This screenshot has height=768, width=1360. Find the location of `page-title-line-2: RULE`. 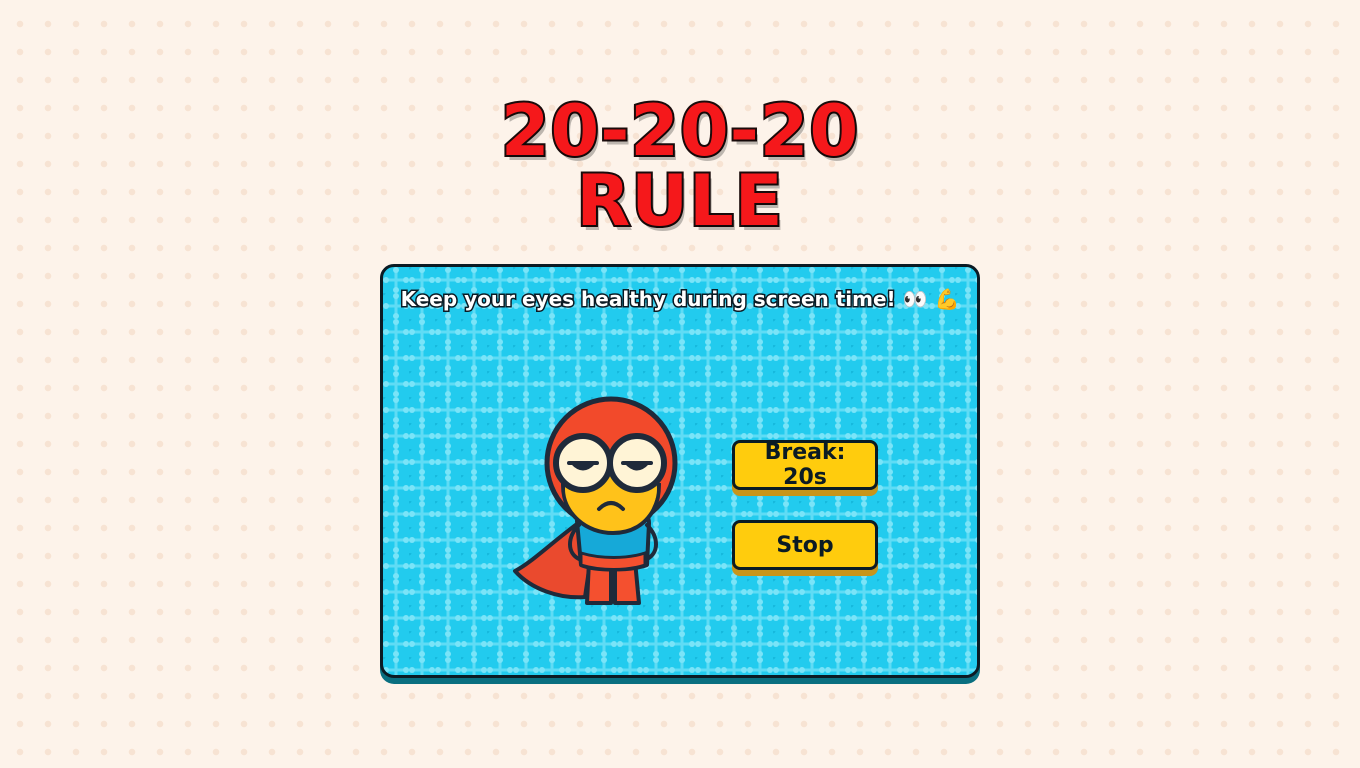

page-title-line-2: RULE is located at coordinates (679, 201).